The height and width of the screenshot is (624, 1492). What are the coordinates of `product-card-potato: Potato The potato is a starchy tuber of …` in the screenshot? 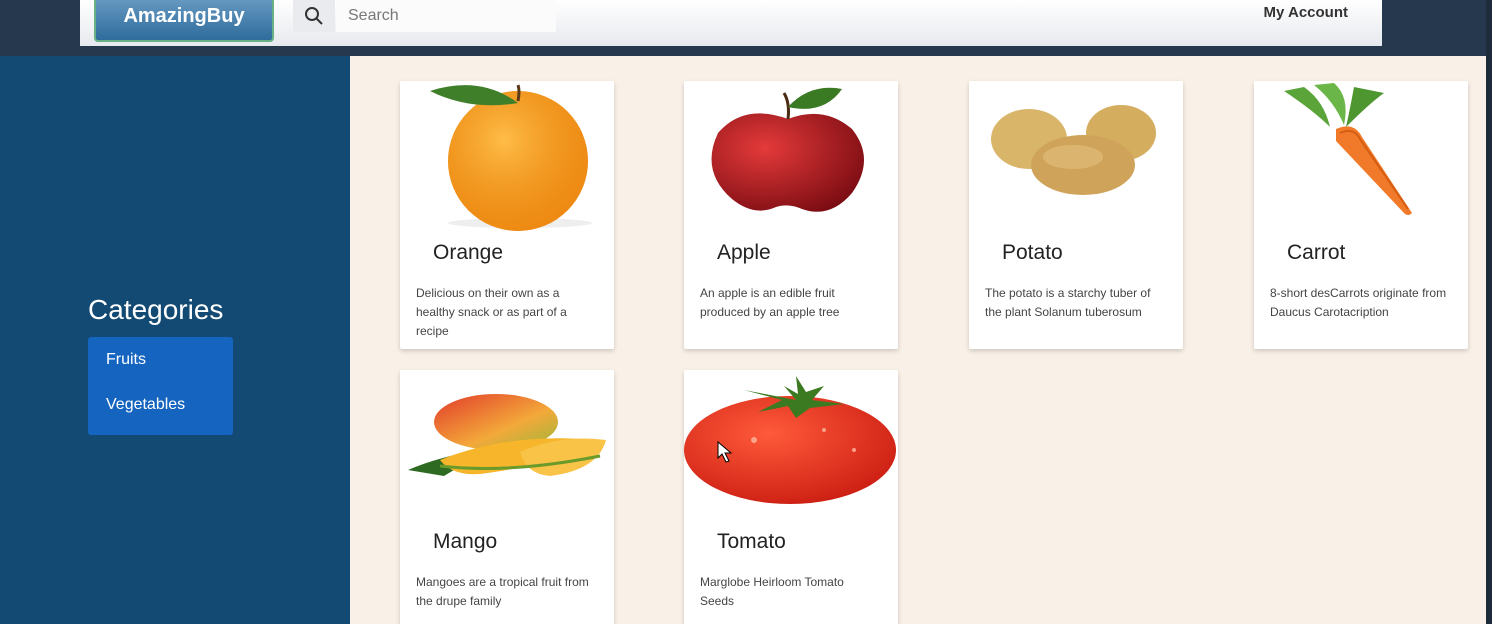 It's located at (1076, 215).